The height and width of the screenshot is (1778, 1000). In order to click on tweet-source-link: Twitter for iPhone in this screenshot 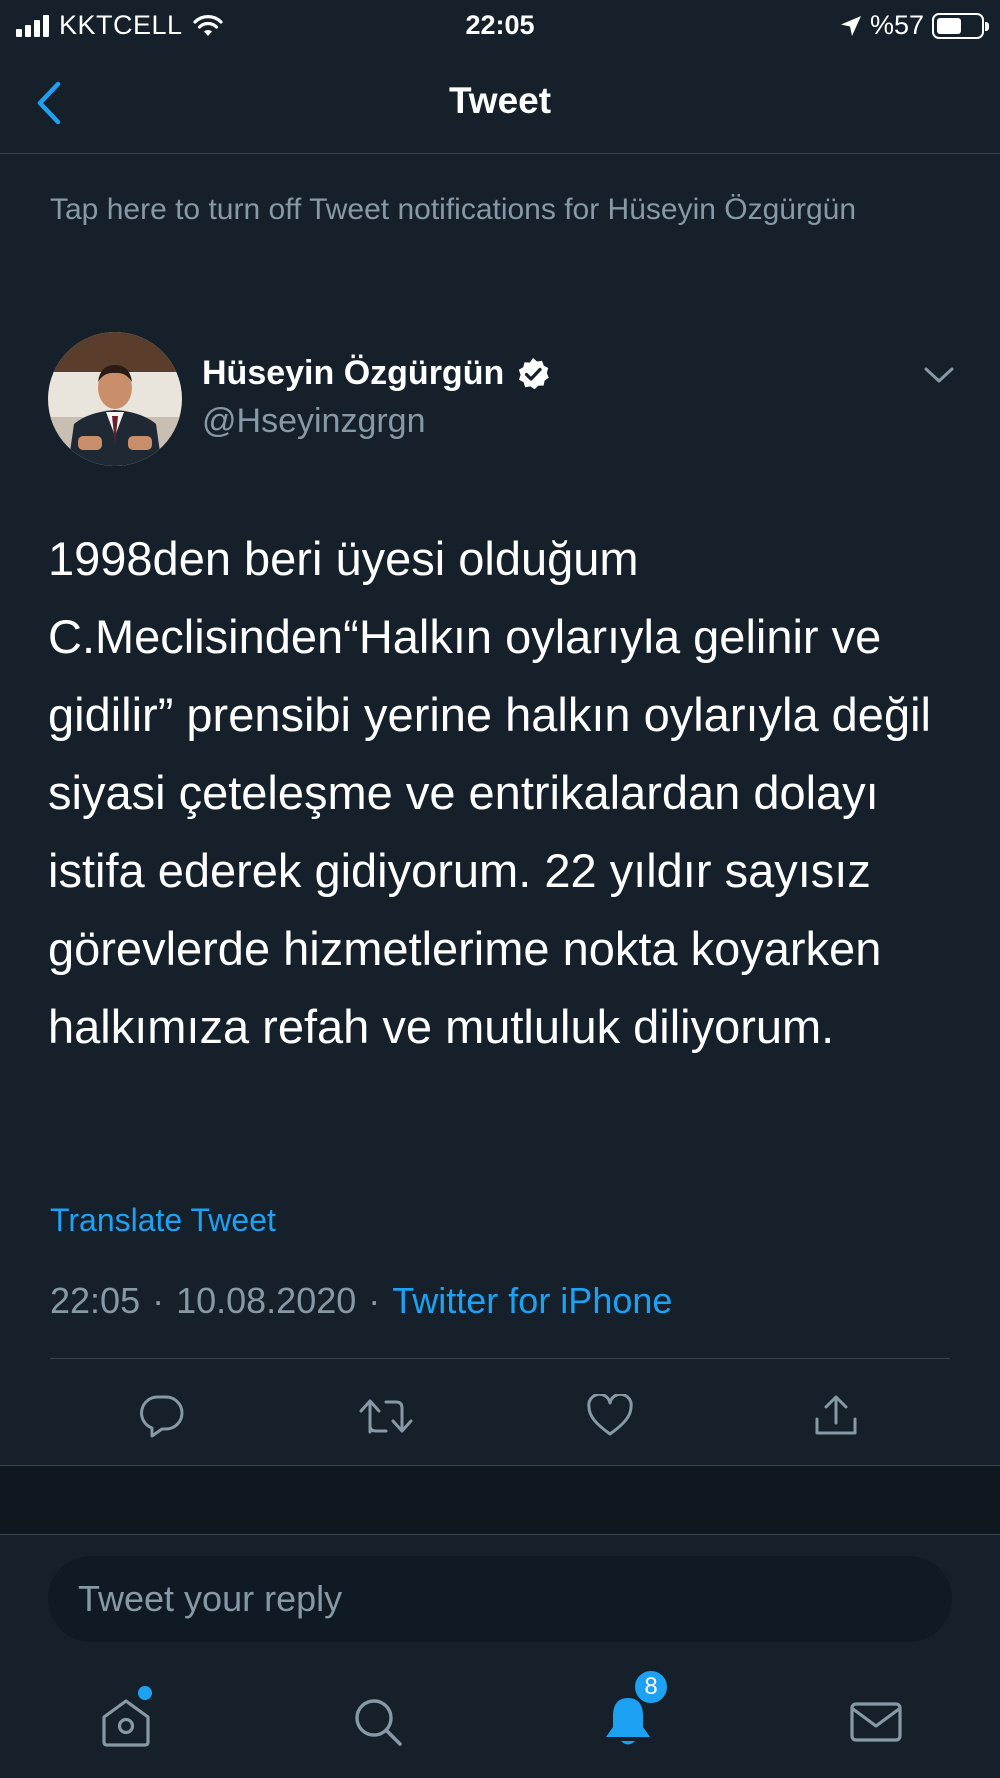, I will do `click(532, 1301)`.